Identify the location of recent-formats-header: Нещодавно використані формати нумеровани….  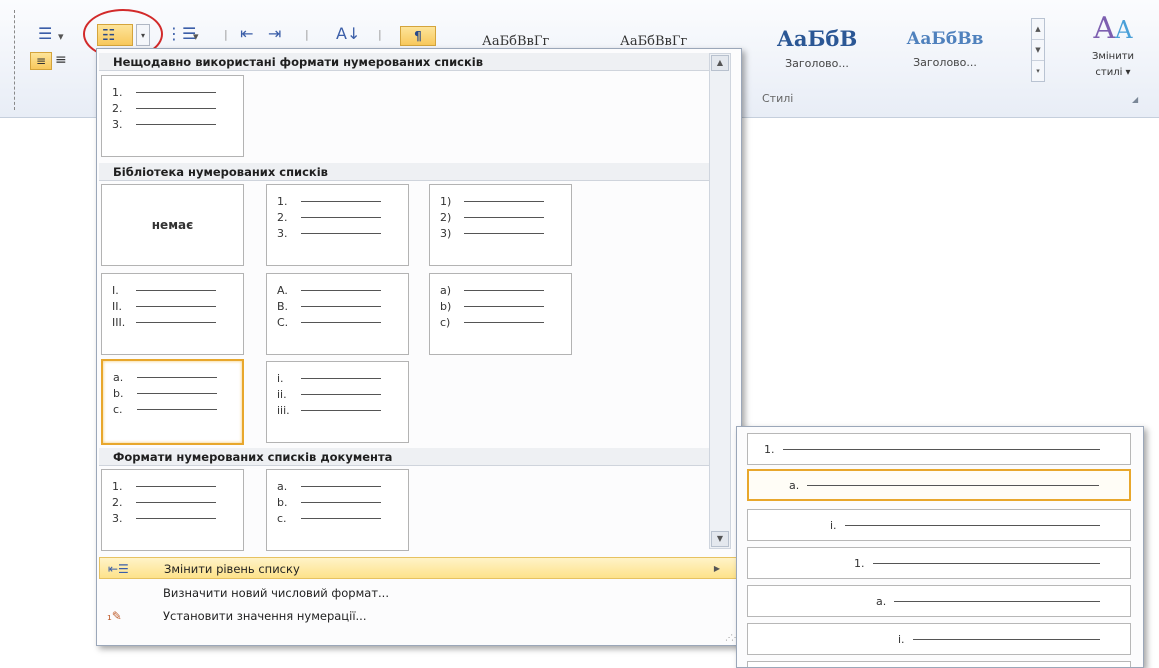
(410, 62).